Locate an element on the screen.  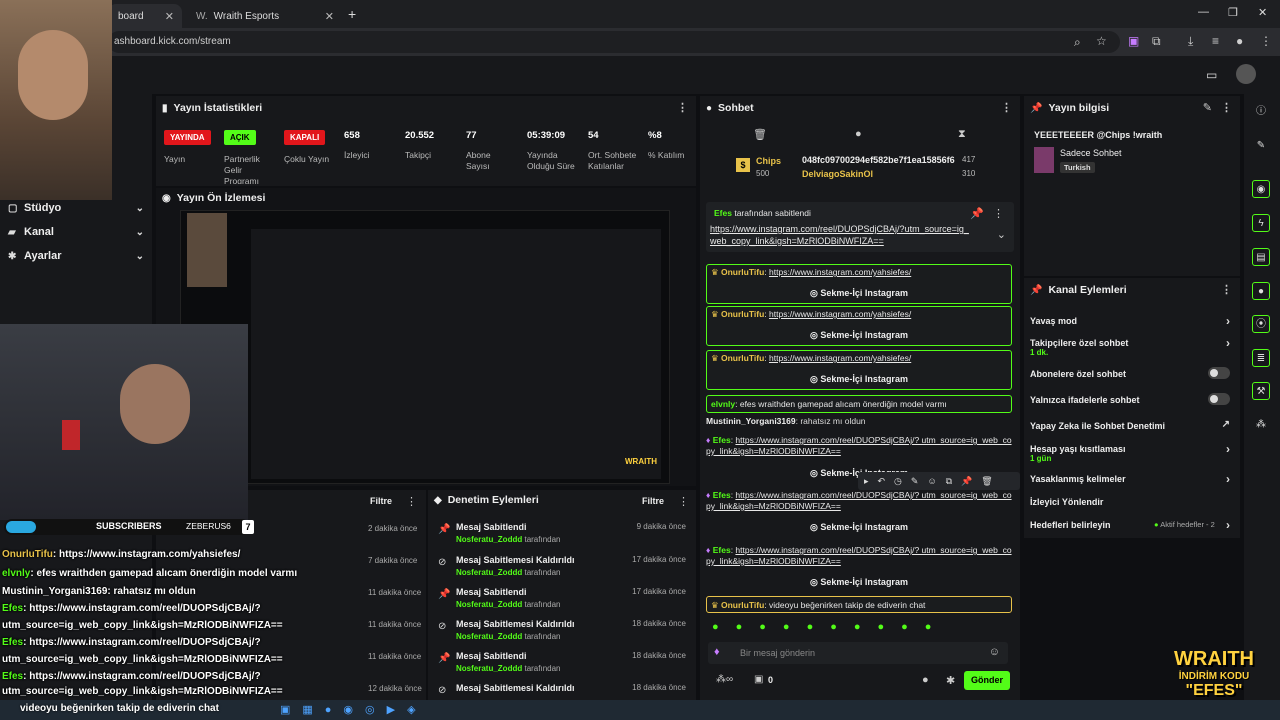
edit-icon: ✎ is located at coordinates (1207, 107).